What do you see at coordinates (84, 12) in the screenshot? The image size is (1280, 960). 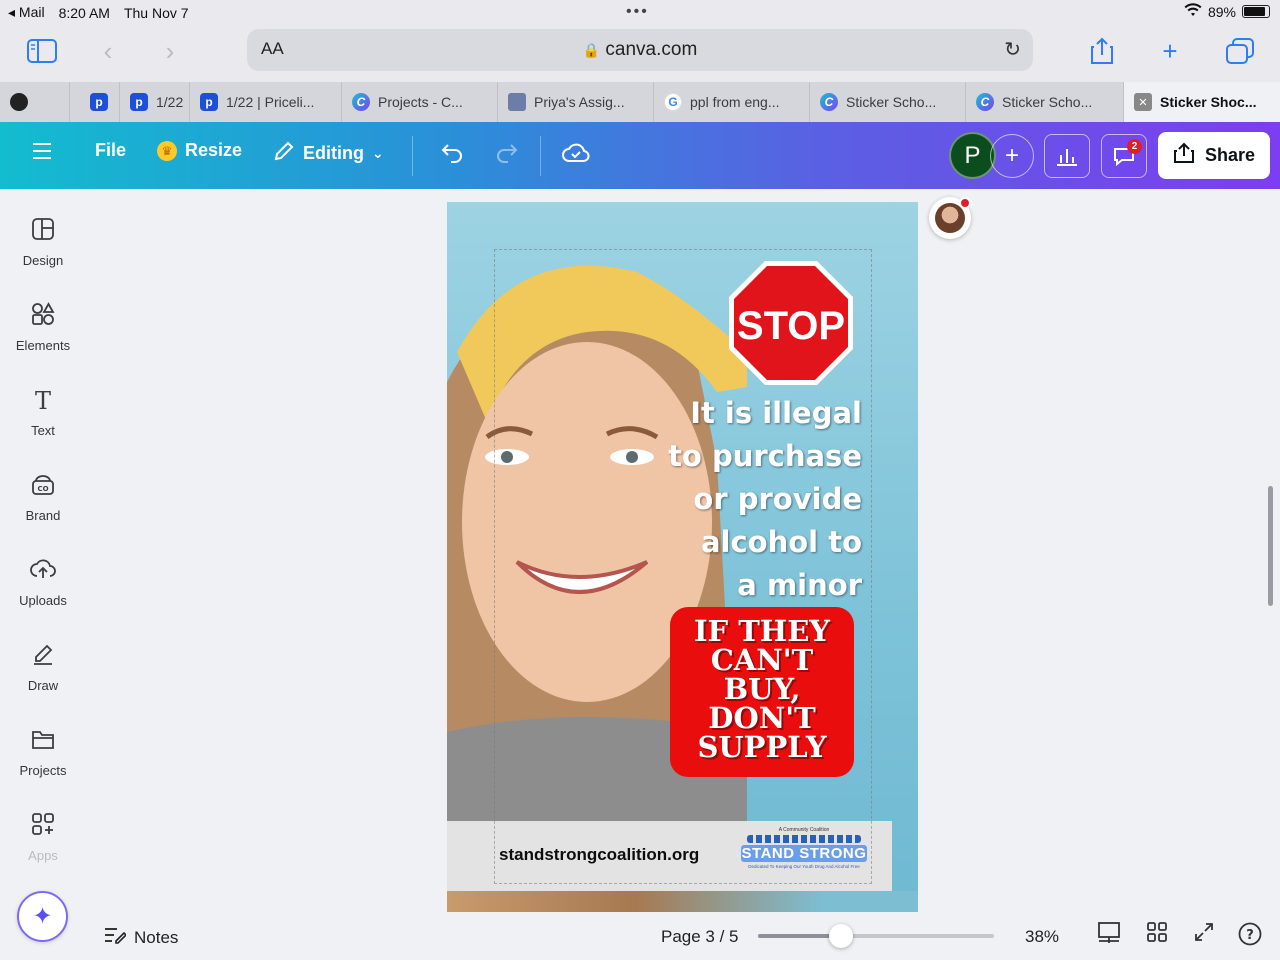 I see `status-time: 8:20 AM` at bounding box center [84, 12].